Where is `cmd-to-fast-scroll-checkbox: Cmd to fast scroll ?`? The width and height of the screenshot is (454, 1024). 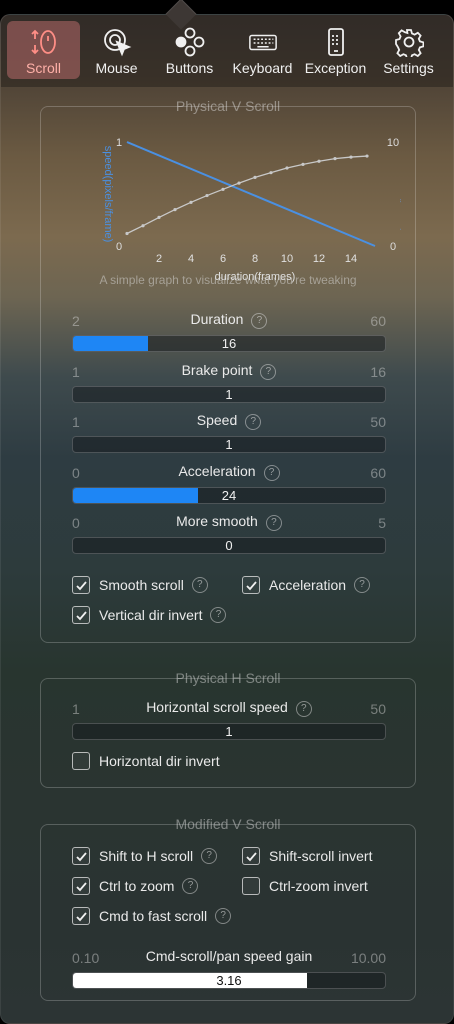 cmd-to-fast-scroll-checkbox: Cmd to fast scroll ? is located at coordinates (152, 916).